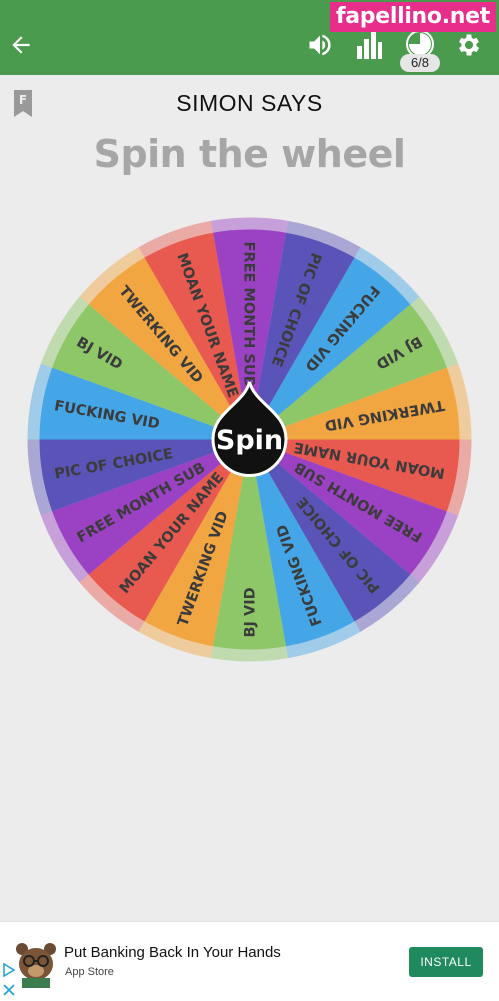  I want to click on page-title: SIMON SAYS, so click(249, 103).